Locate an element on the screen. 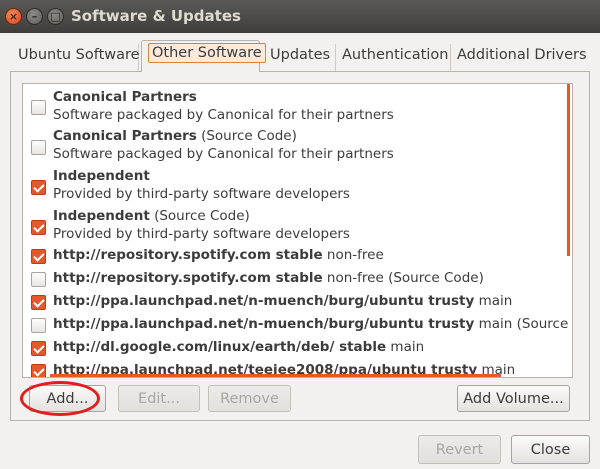 The width and height of the screenshot is (600, 469). remove-button-label: Remove is located at coordinates (249, 398).